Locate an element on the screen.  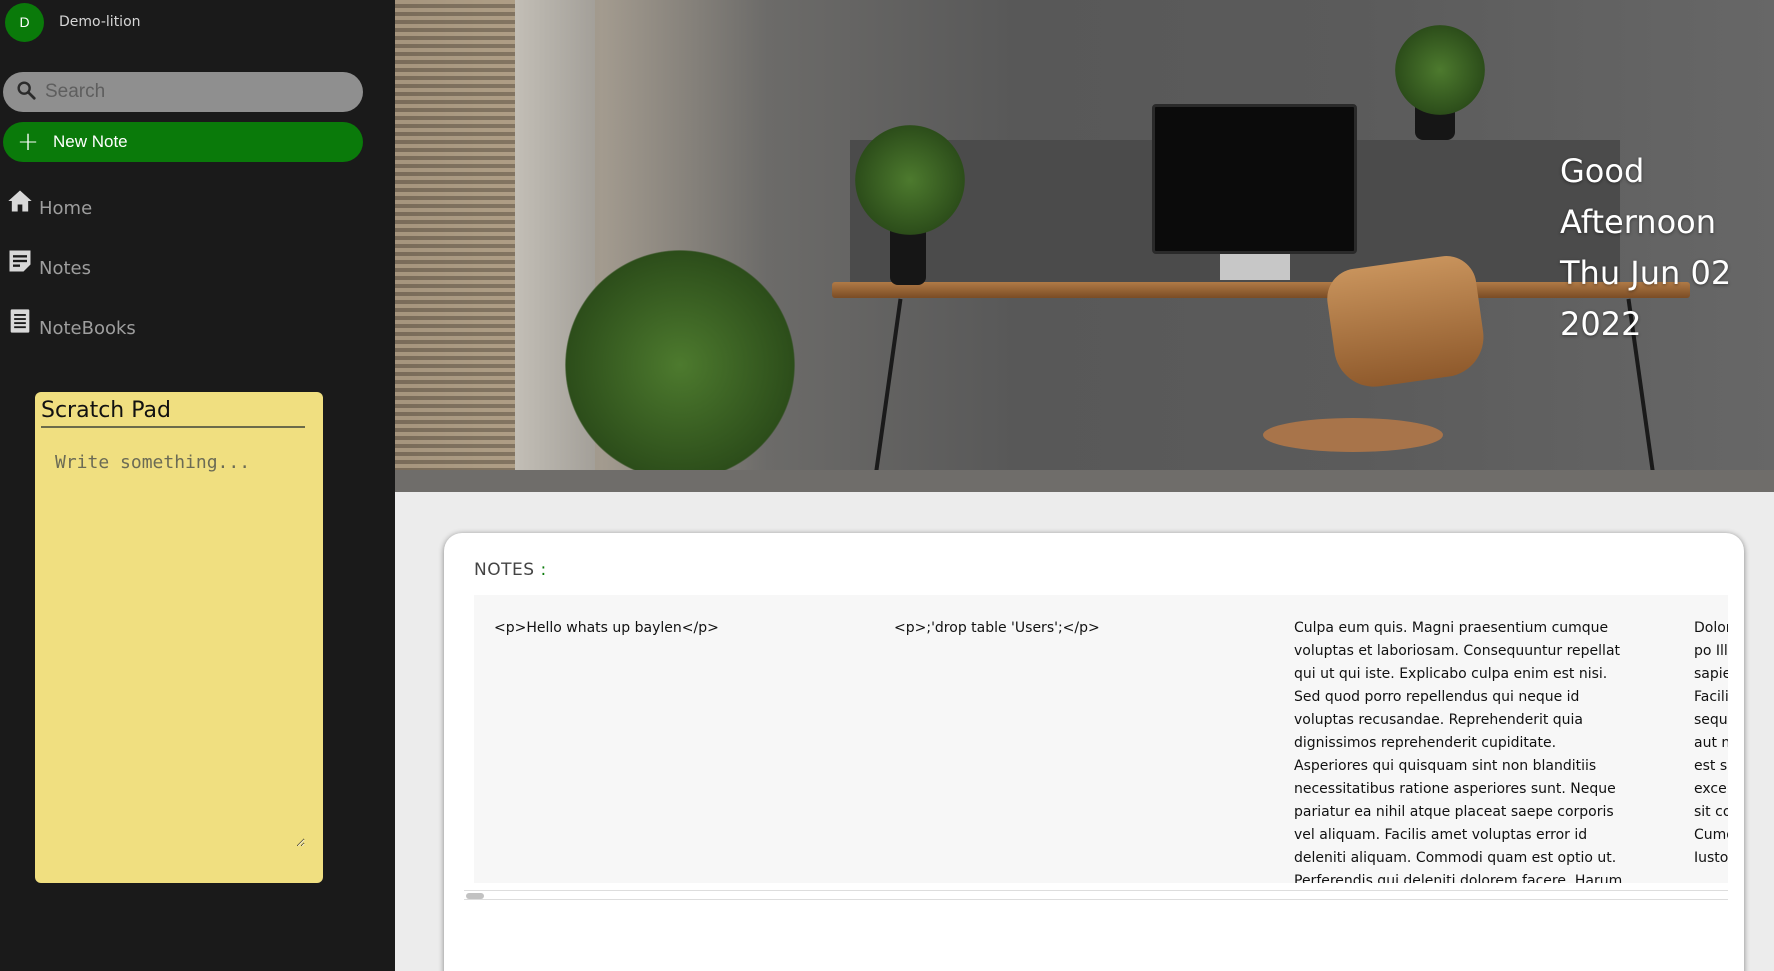
notes-title-text: NOTES is located at coordinates (504, 570).